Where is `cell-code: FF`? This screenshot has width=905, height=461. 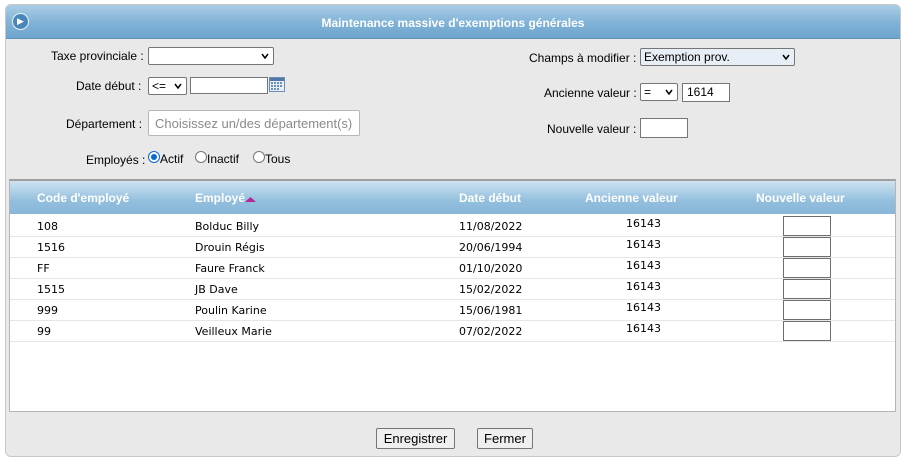 cell-code: FF is located at coordinates (43, 268).